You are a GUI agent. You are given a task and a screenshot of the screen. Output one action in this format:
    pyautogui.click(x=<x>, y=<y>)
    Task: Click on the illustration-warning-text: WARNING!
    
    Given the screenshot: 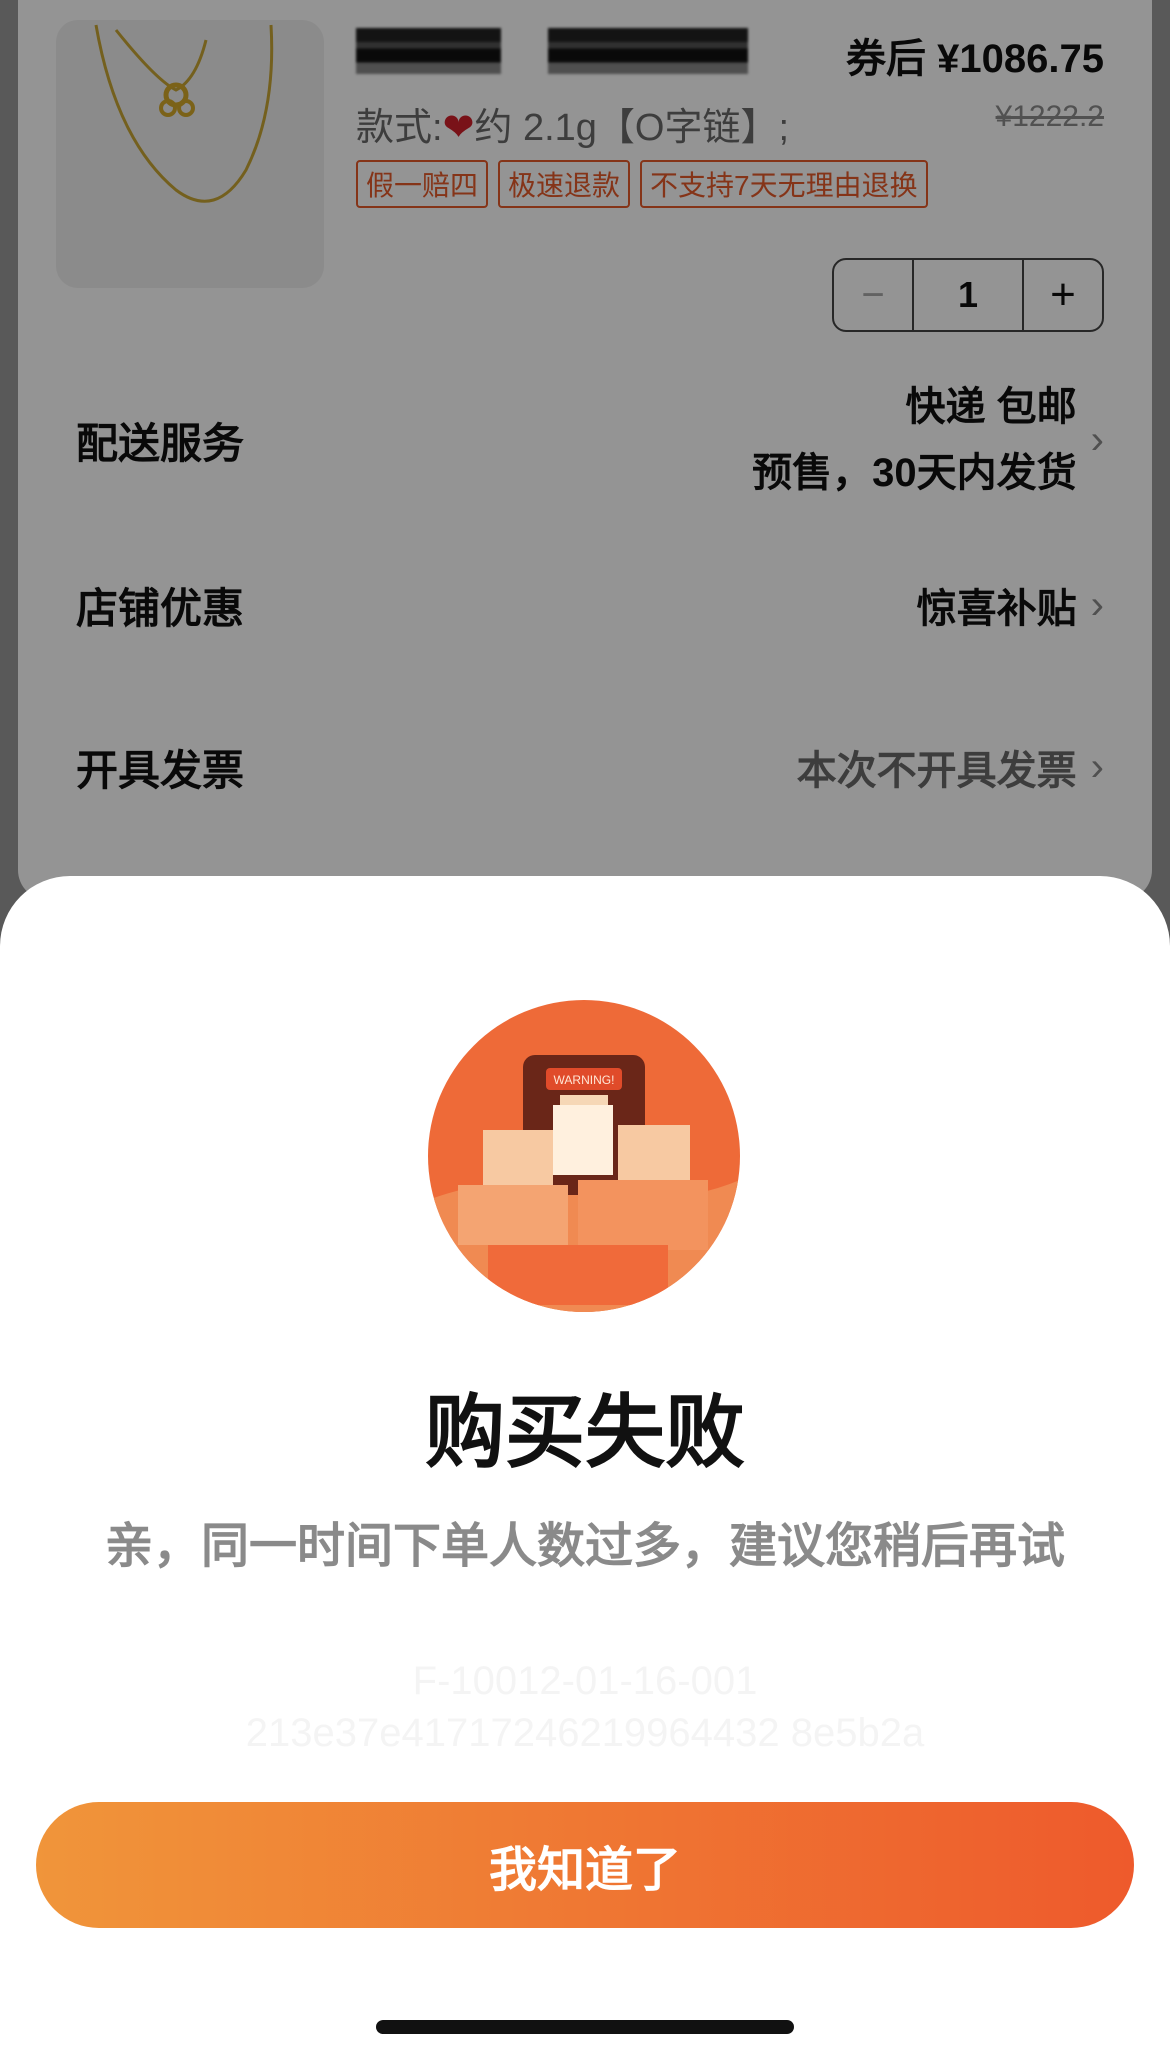 What is the action you would take?
    pyautogui.click(x=584, y=1080)
    